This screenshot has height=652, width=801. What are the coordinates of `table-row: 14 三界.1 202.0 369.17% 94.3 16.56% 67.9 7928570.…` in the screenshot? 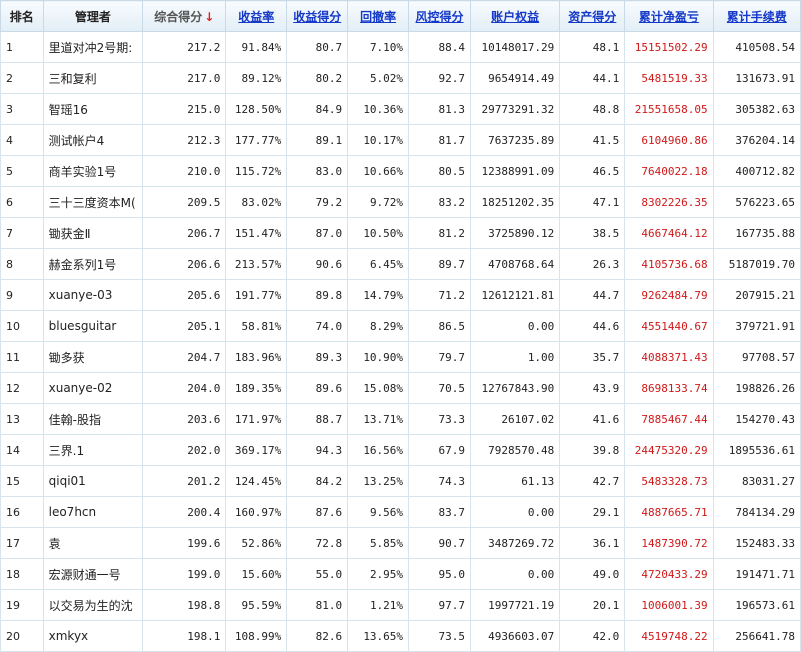 It's located at (400, 450).